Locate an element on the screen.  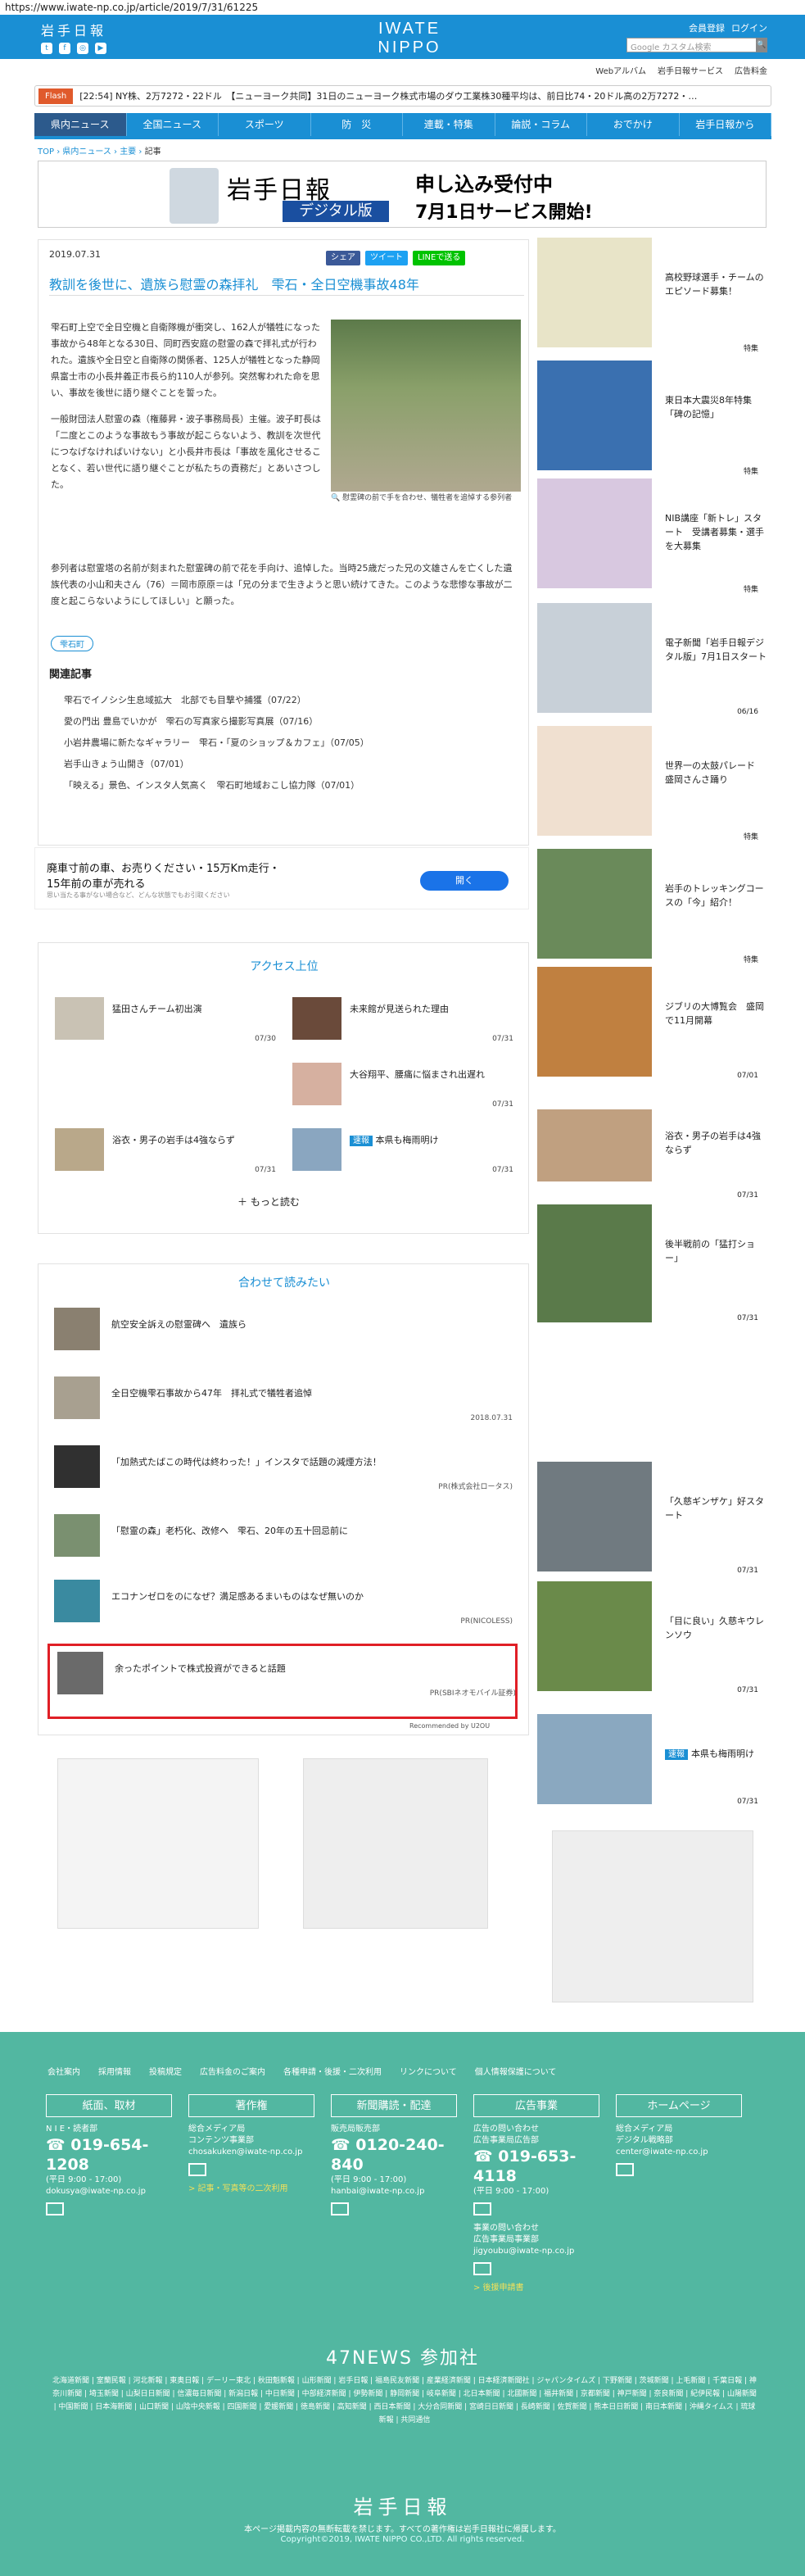
footer-link: 広告料金のご案内 is located at coordinates (232, 2071).